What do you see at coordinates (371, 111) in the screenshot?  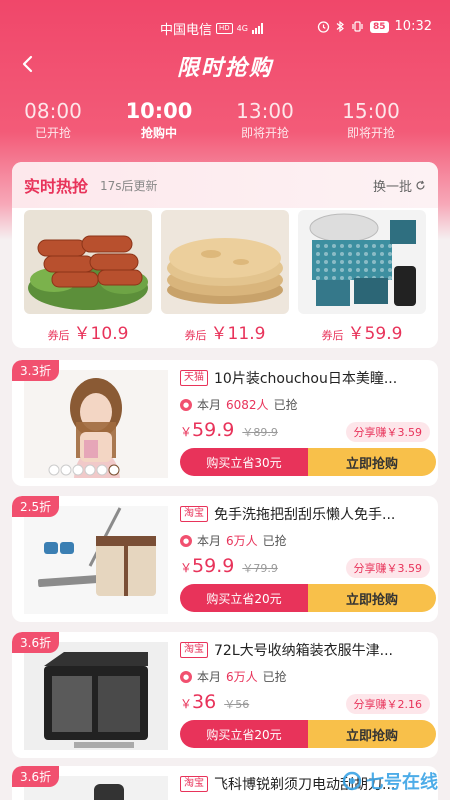 I see `tab-time: 15:00` at bounding box center [371, 111].